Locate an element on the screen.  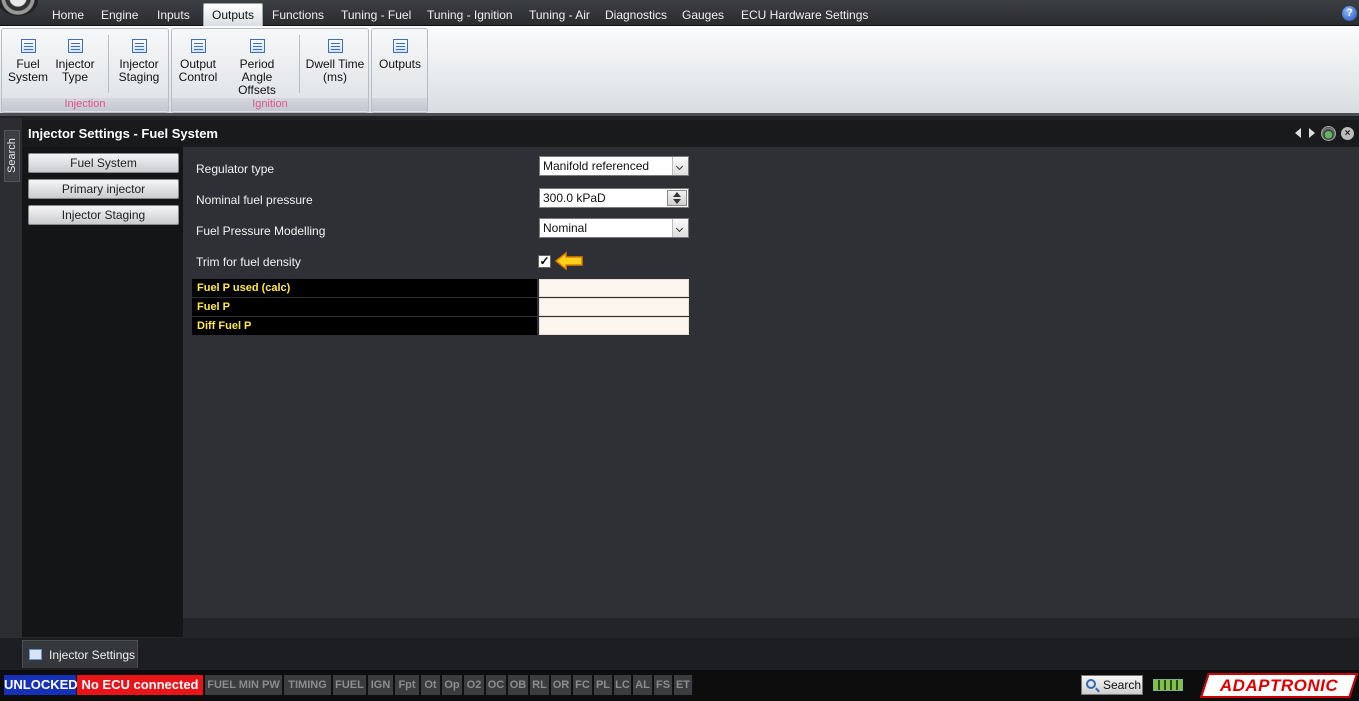
app-logo-icon is located at coordinates (19, 8).